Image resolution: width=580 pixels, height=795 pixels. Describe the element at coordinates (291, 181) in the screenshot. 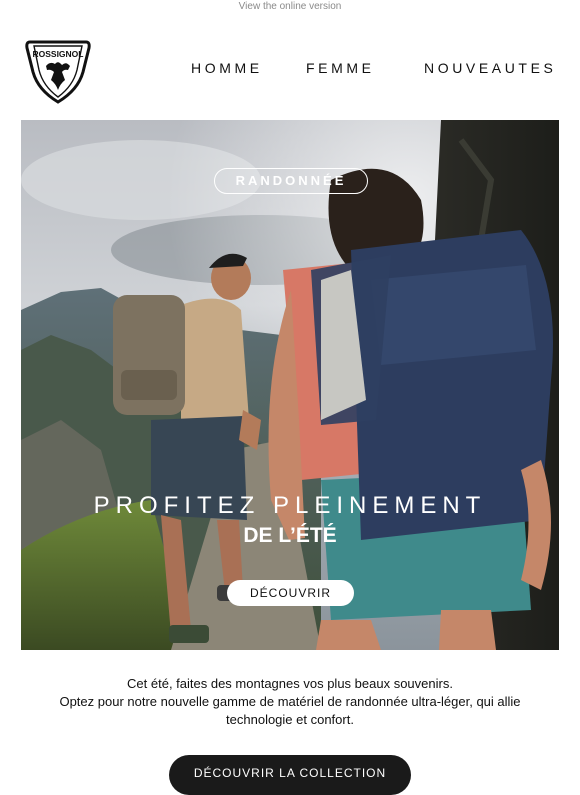

I see `randonnee-tag-button: RANDONNÉE` at that location.